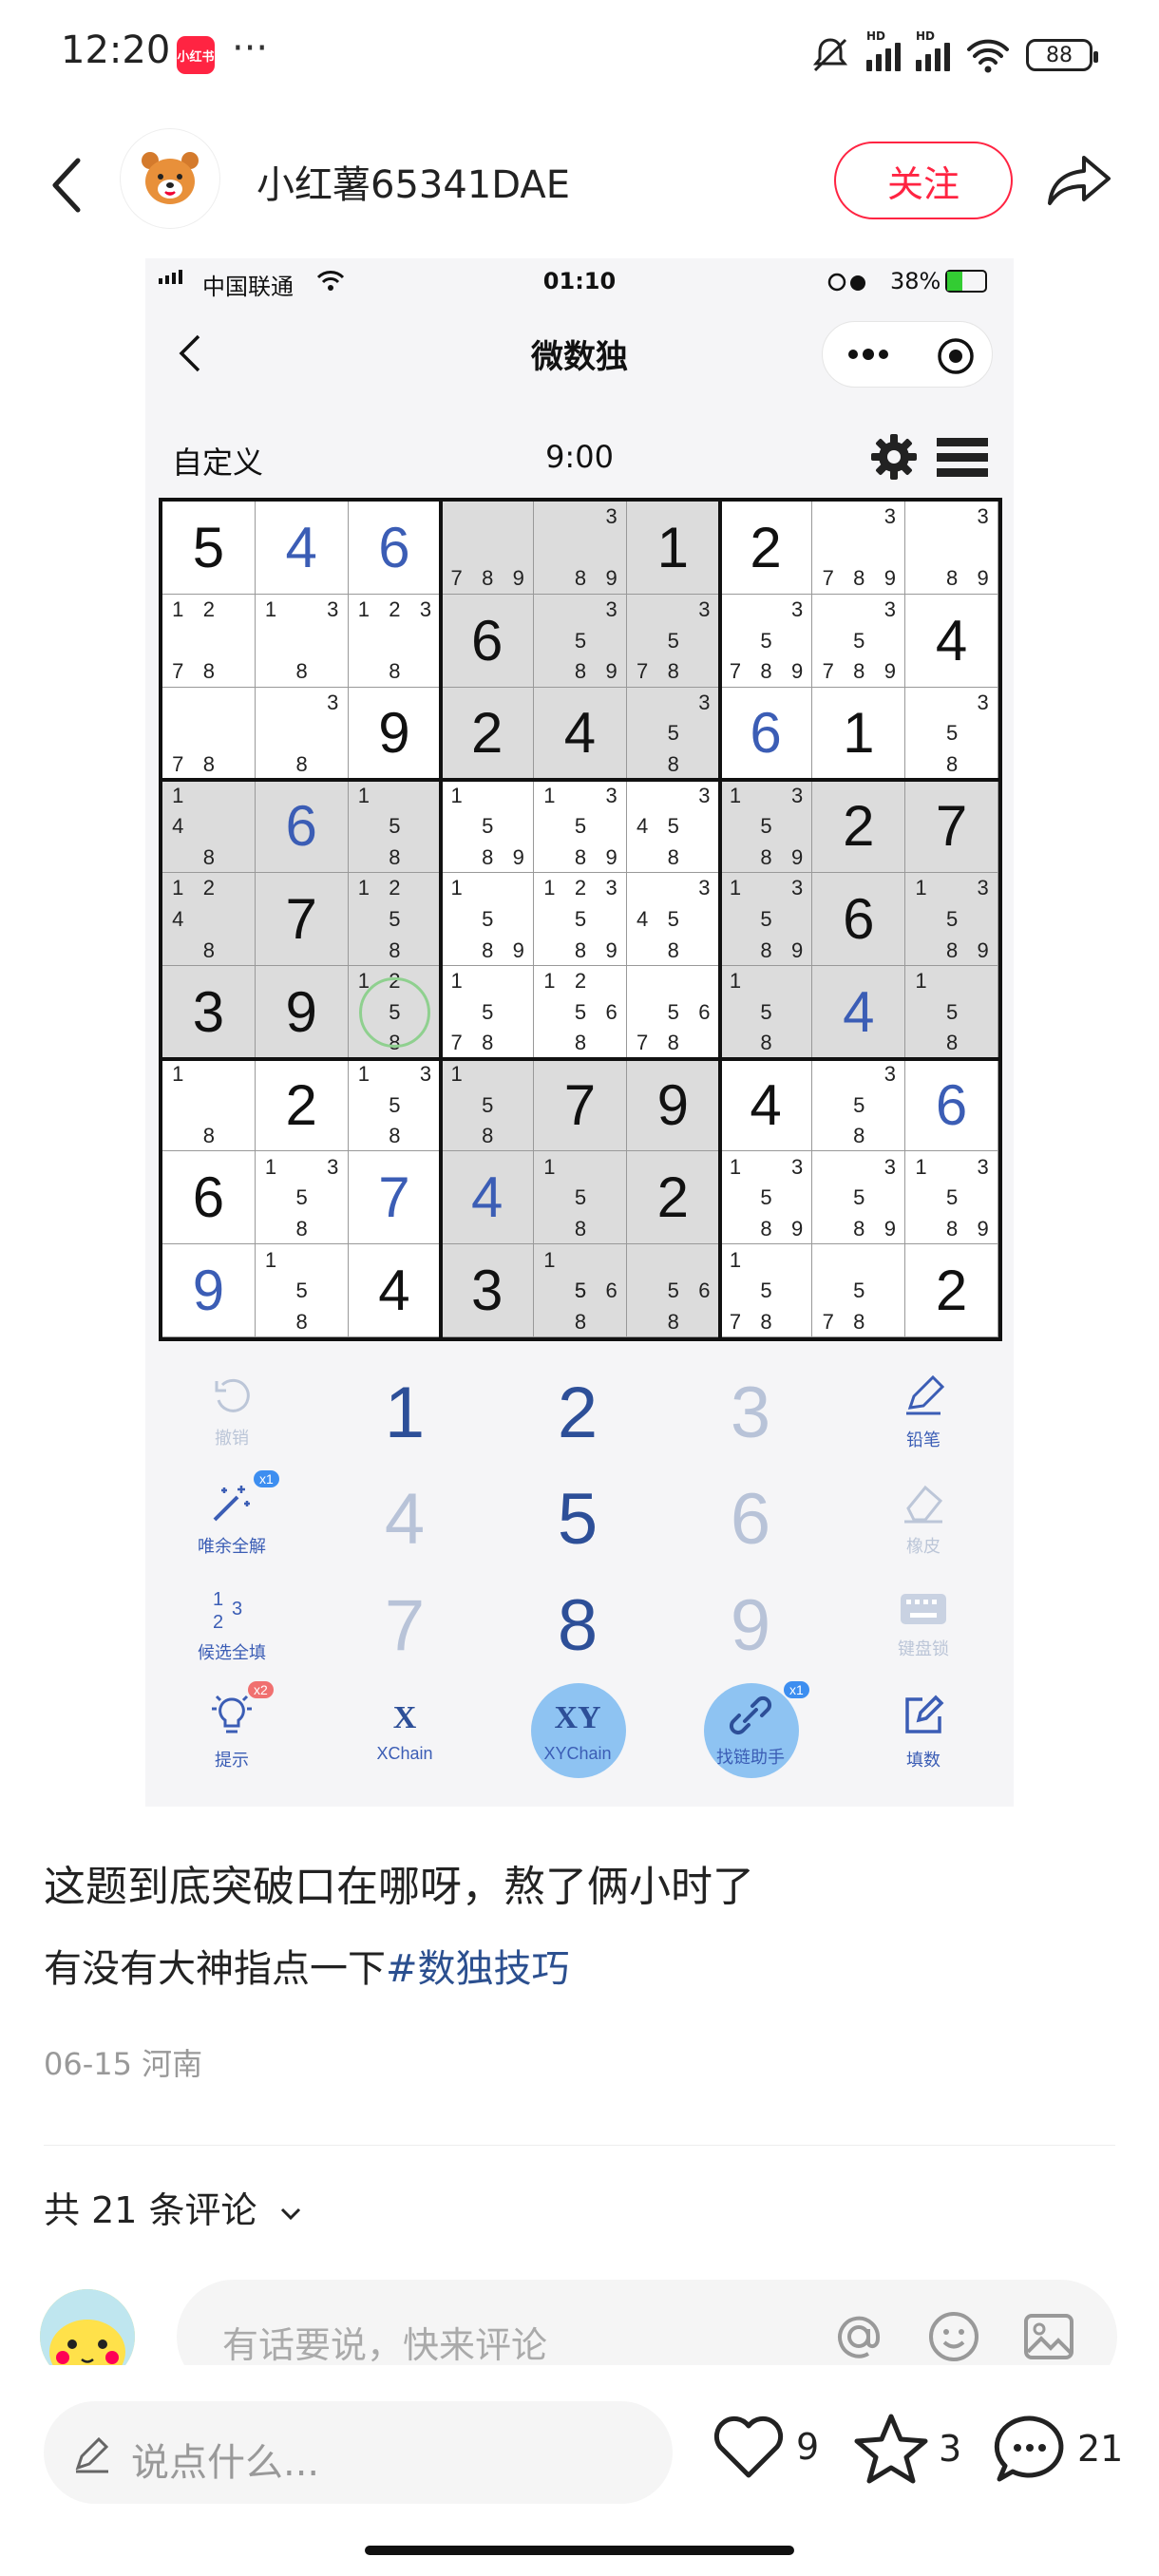  Describe the element at coordinates (923, 1412) in the screenshot. I see `pencil-button: 铅笔` at that location.